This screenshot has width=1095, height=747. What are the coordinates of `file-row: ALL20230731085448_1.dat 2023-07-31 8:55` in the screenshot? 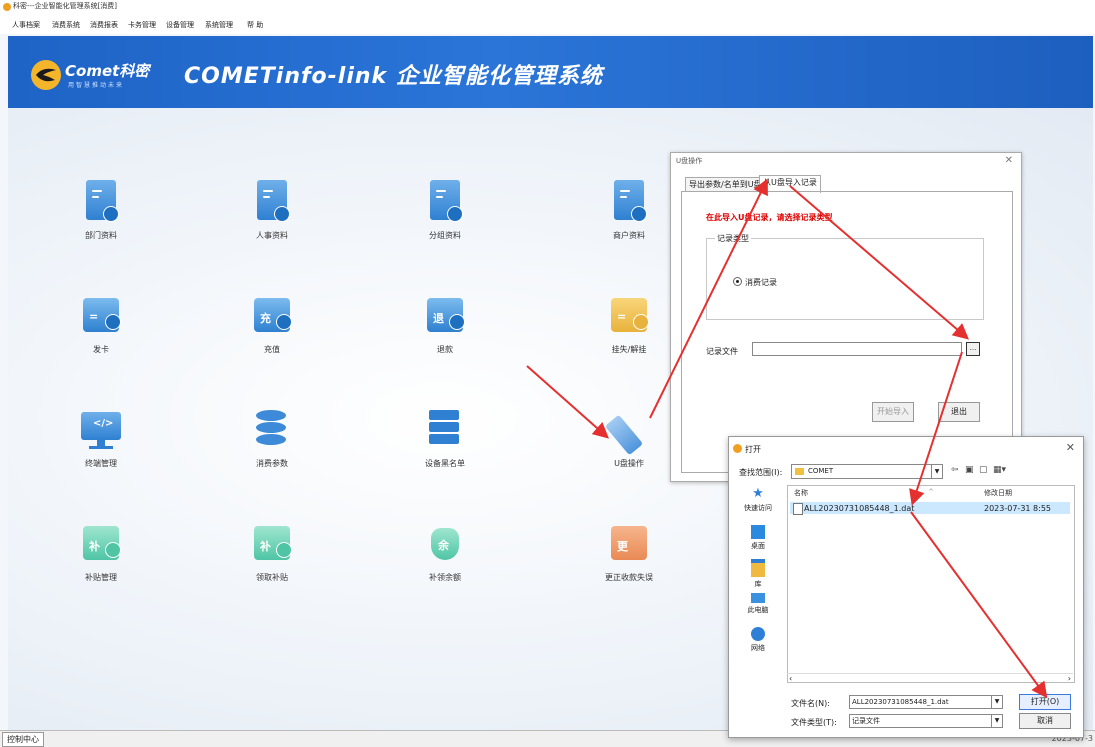 It's located at (930, 508).